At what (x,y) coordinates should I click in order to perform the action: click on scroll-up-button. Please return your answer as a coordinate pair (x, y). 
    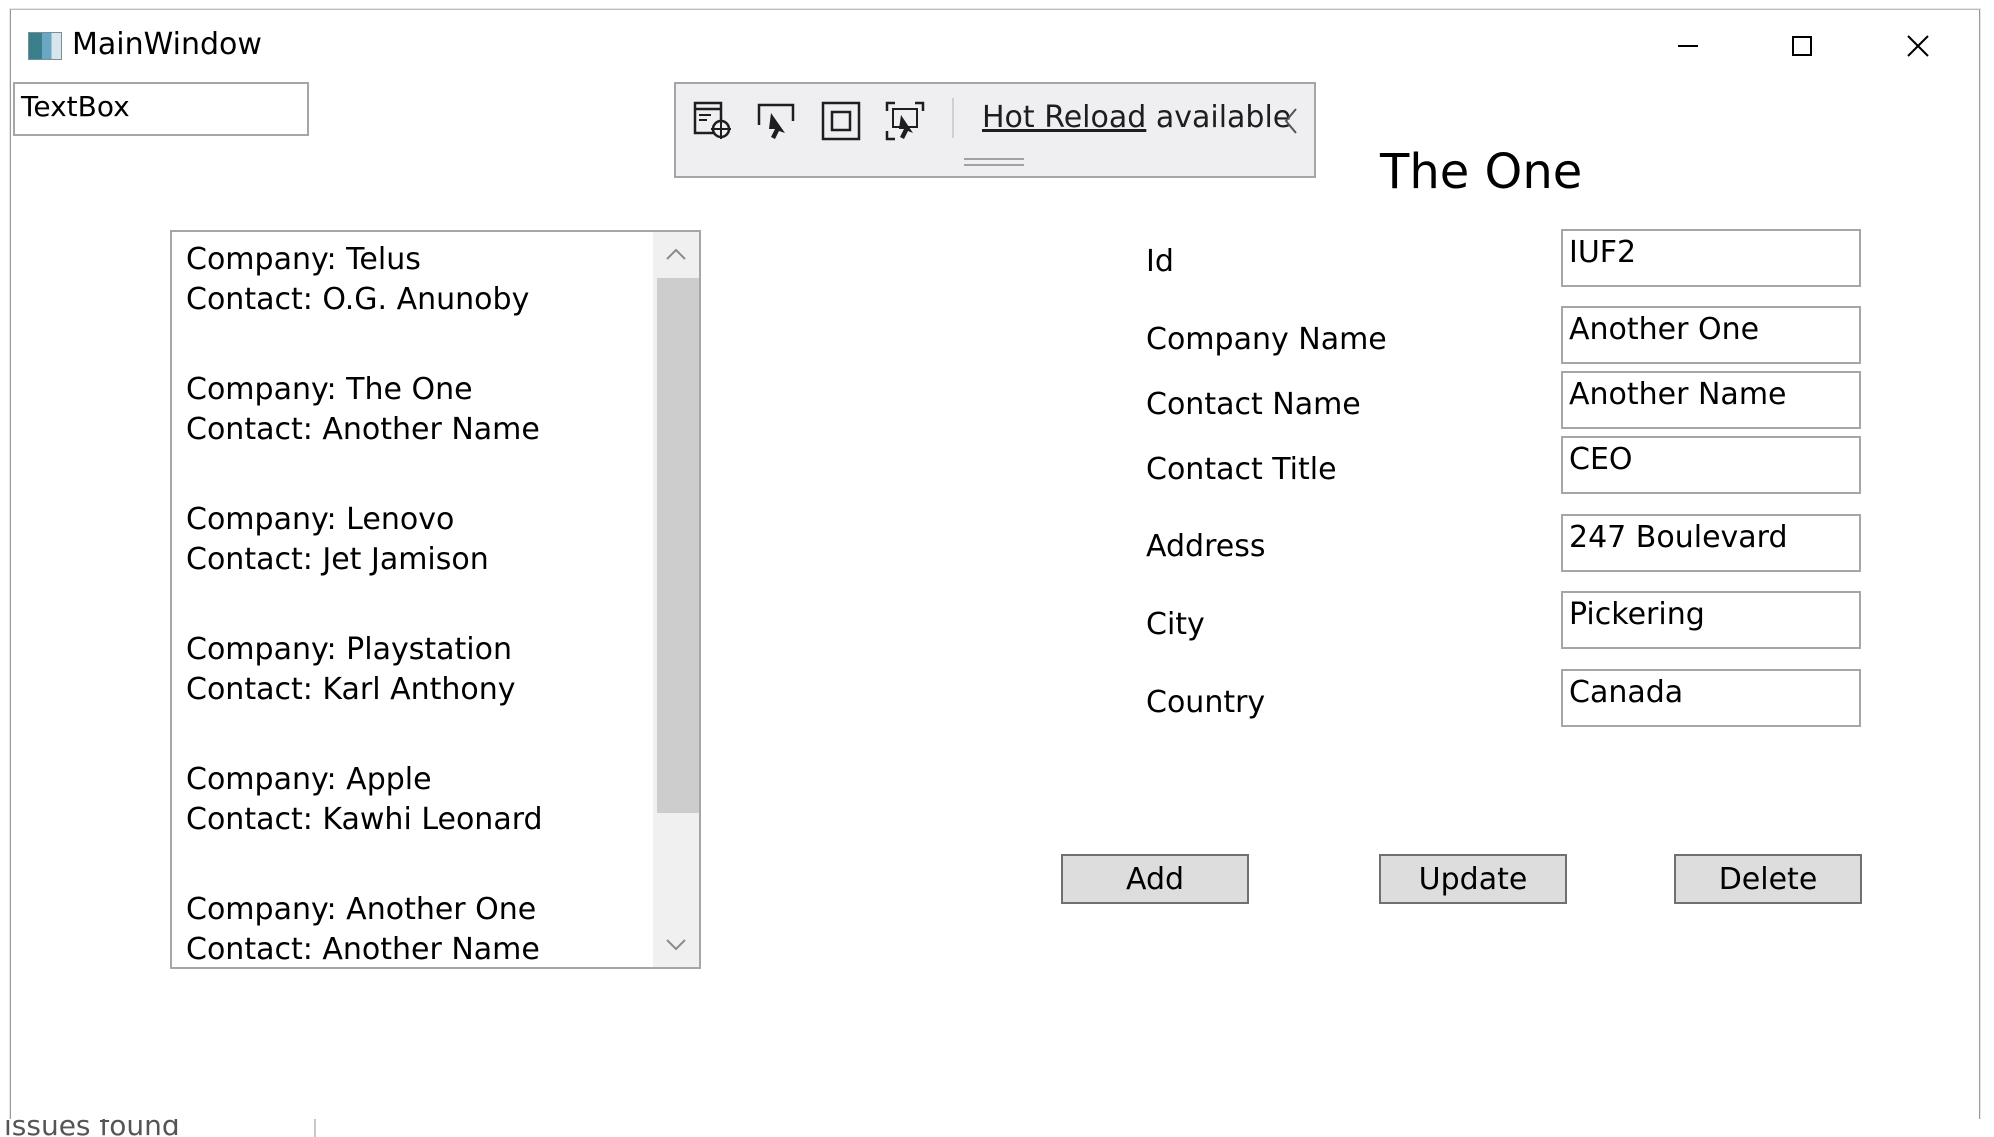
    Looking at the image, I should click on (676, 254).